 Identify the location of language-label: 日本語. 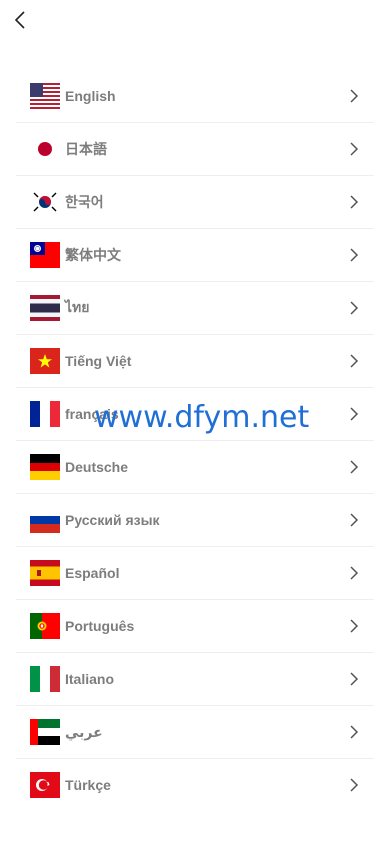
(86, 149).